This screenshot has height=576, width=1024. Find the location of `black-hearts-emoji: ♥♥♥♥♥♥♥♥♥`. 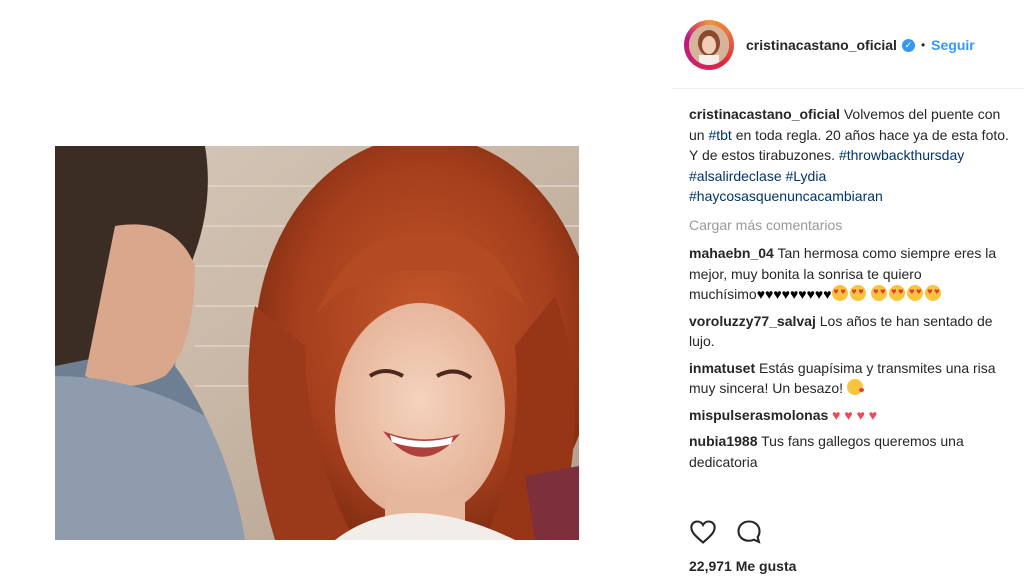

black-hearts-emoji: ♥♥♥♥♥♥♥♥♥ is located at coordinates (794, 294).